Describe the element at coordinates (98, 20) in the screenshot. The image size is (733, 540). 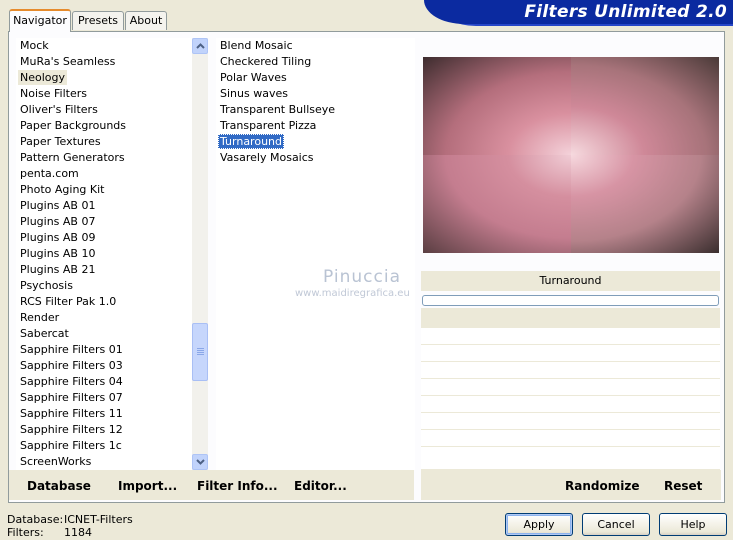
I see `tab-presets: Presets` at that location.